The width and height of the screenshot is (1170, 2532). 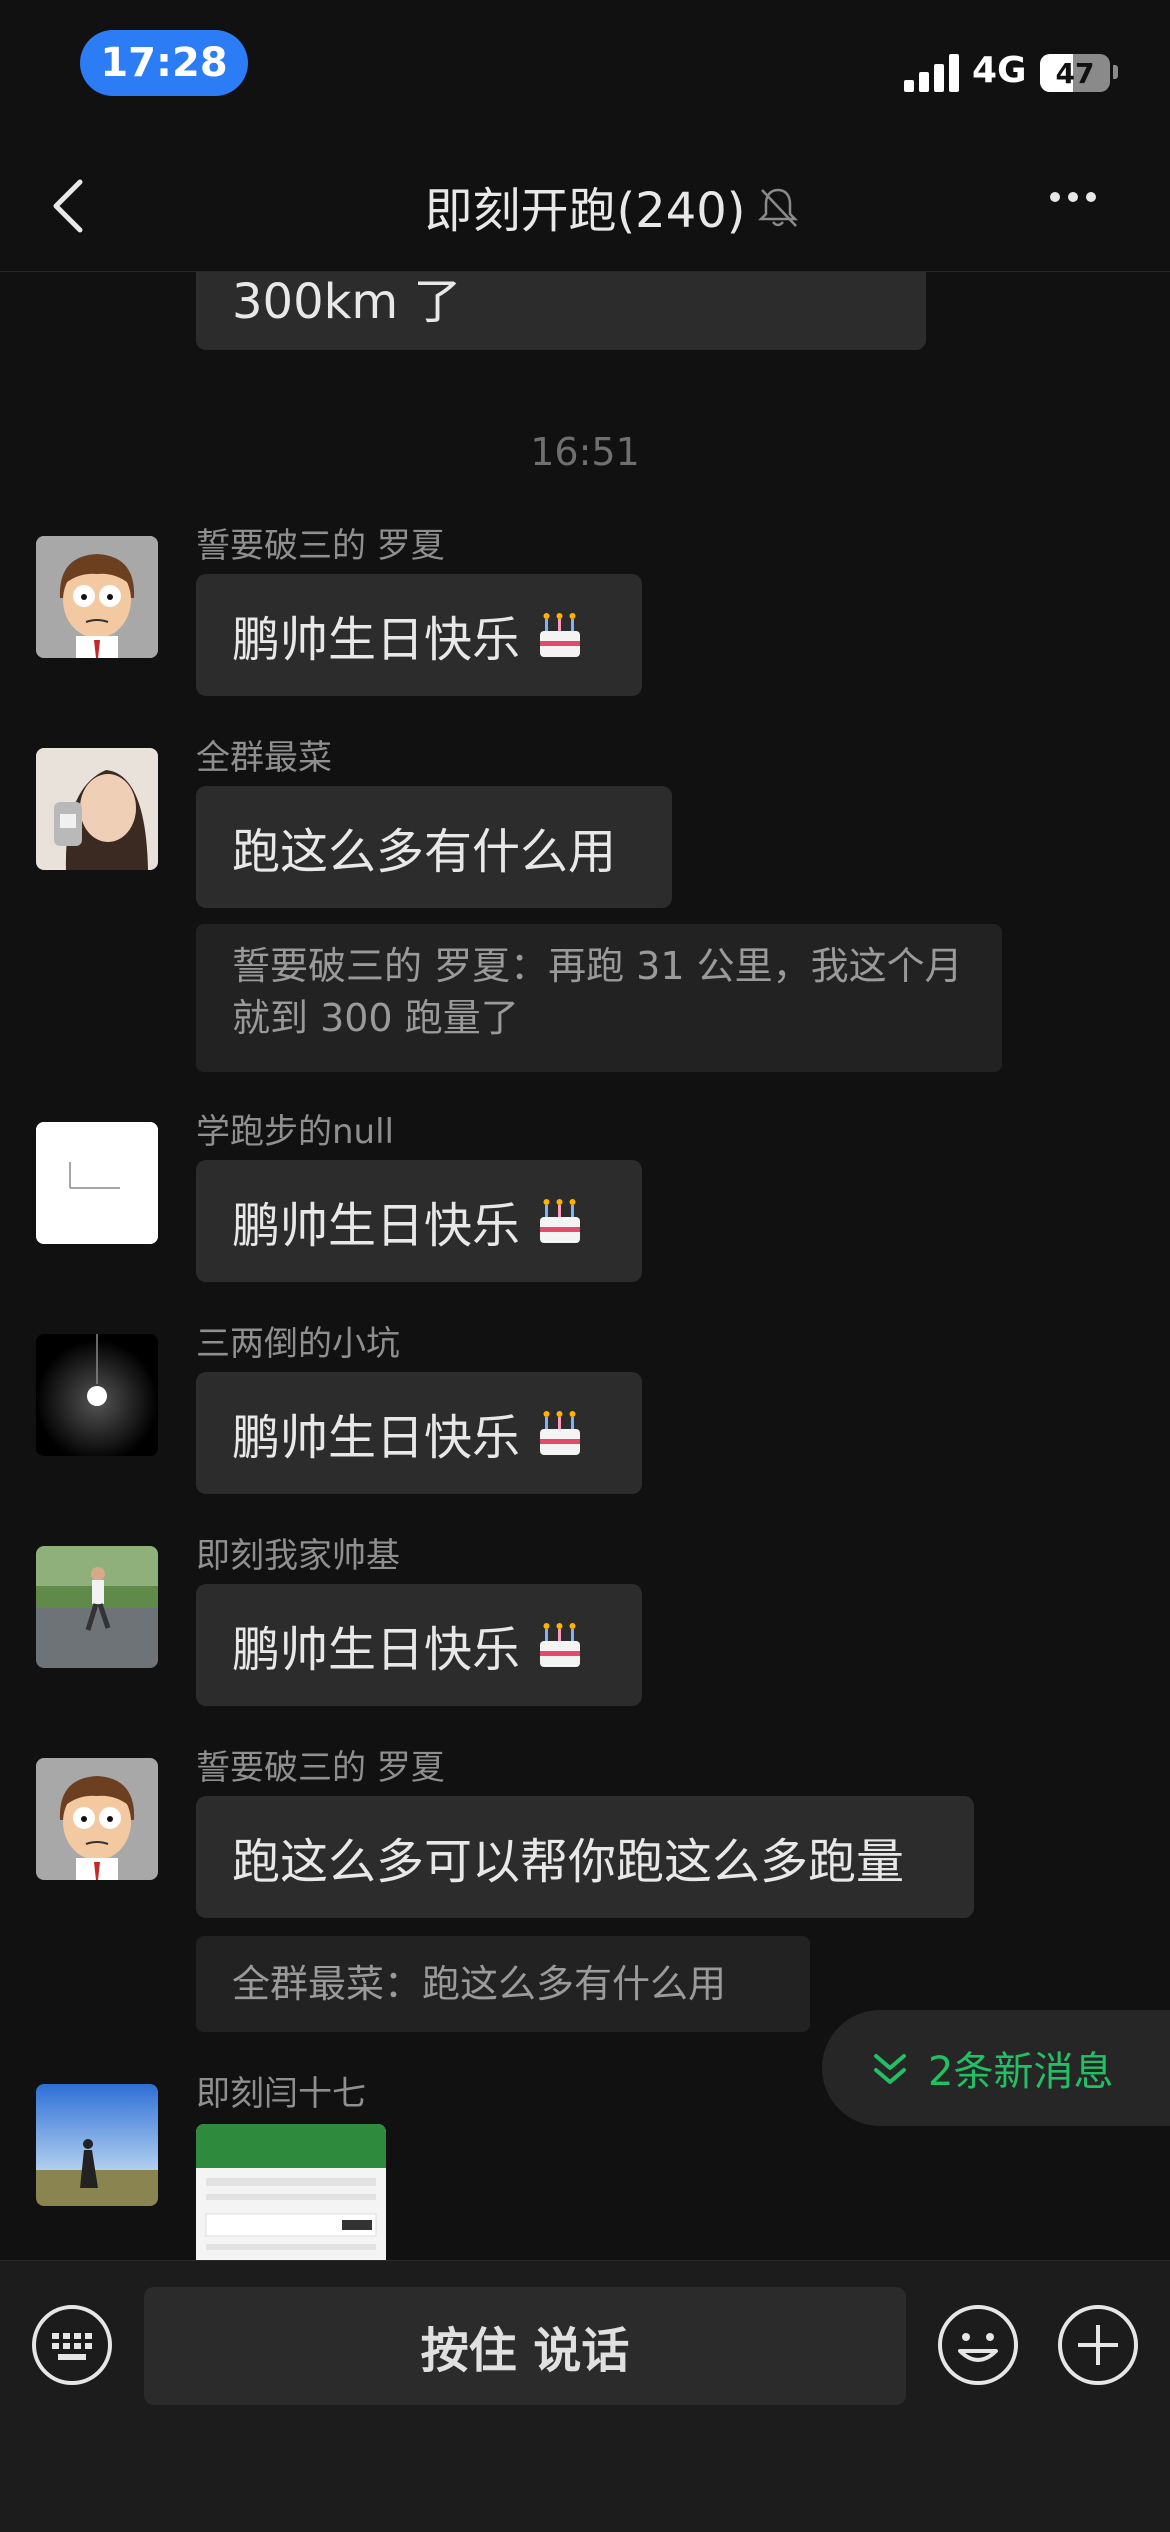 What do you see at coordinates (585, 70) in the screenshot?
I see `status-bar: 17:28 4G 47` at bounding box center [585, 70].